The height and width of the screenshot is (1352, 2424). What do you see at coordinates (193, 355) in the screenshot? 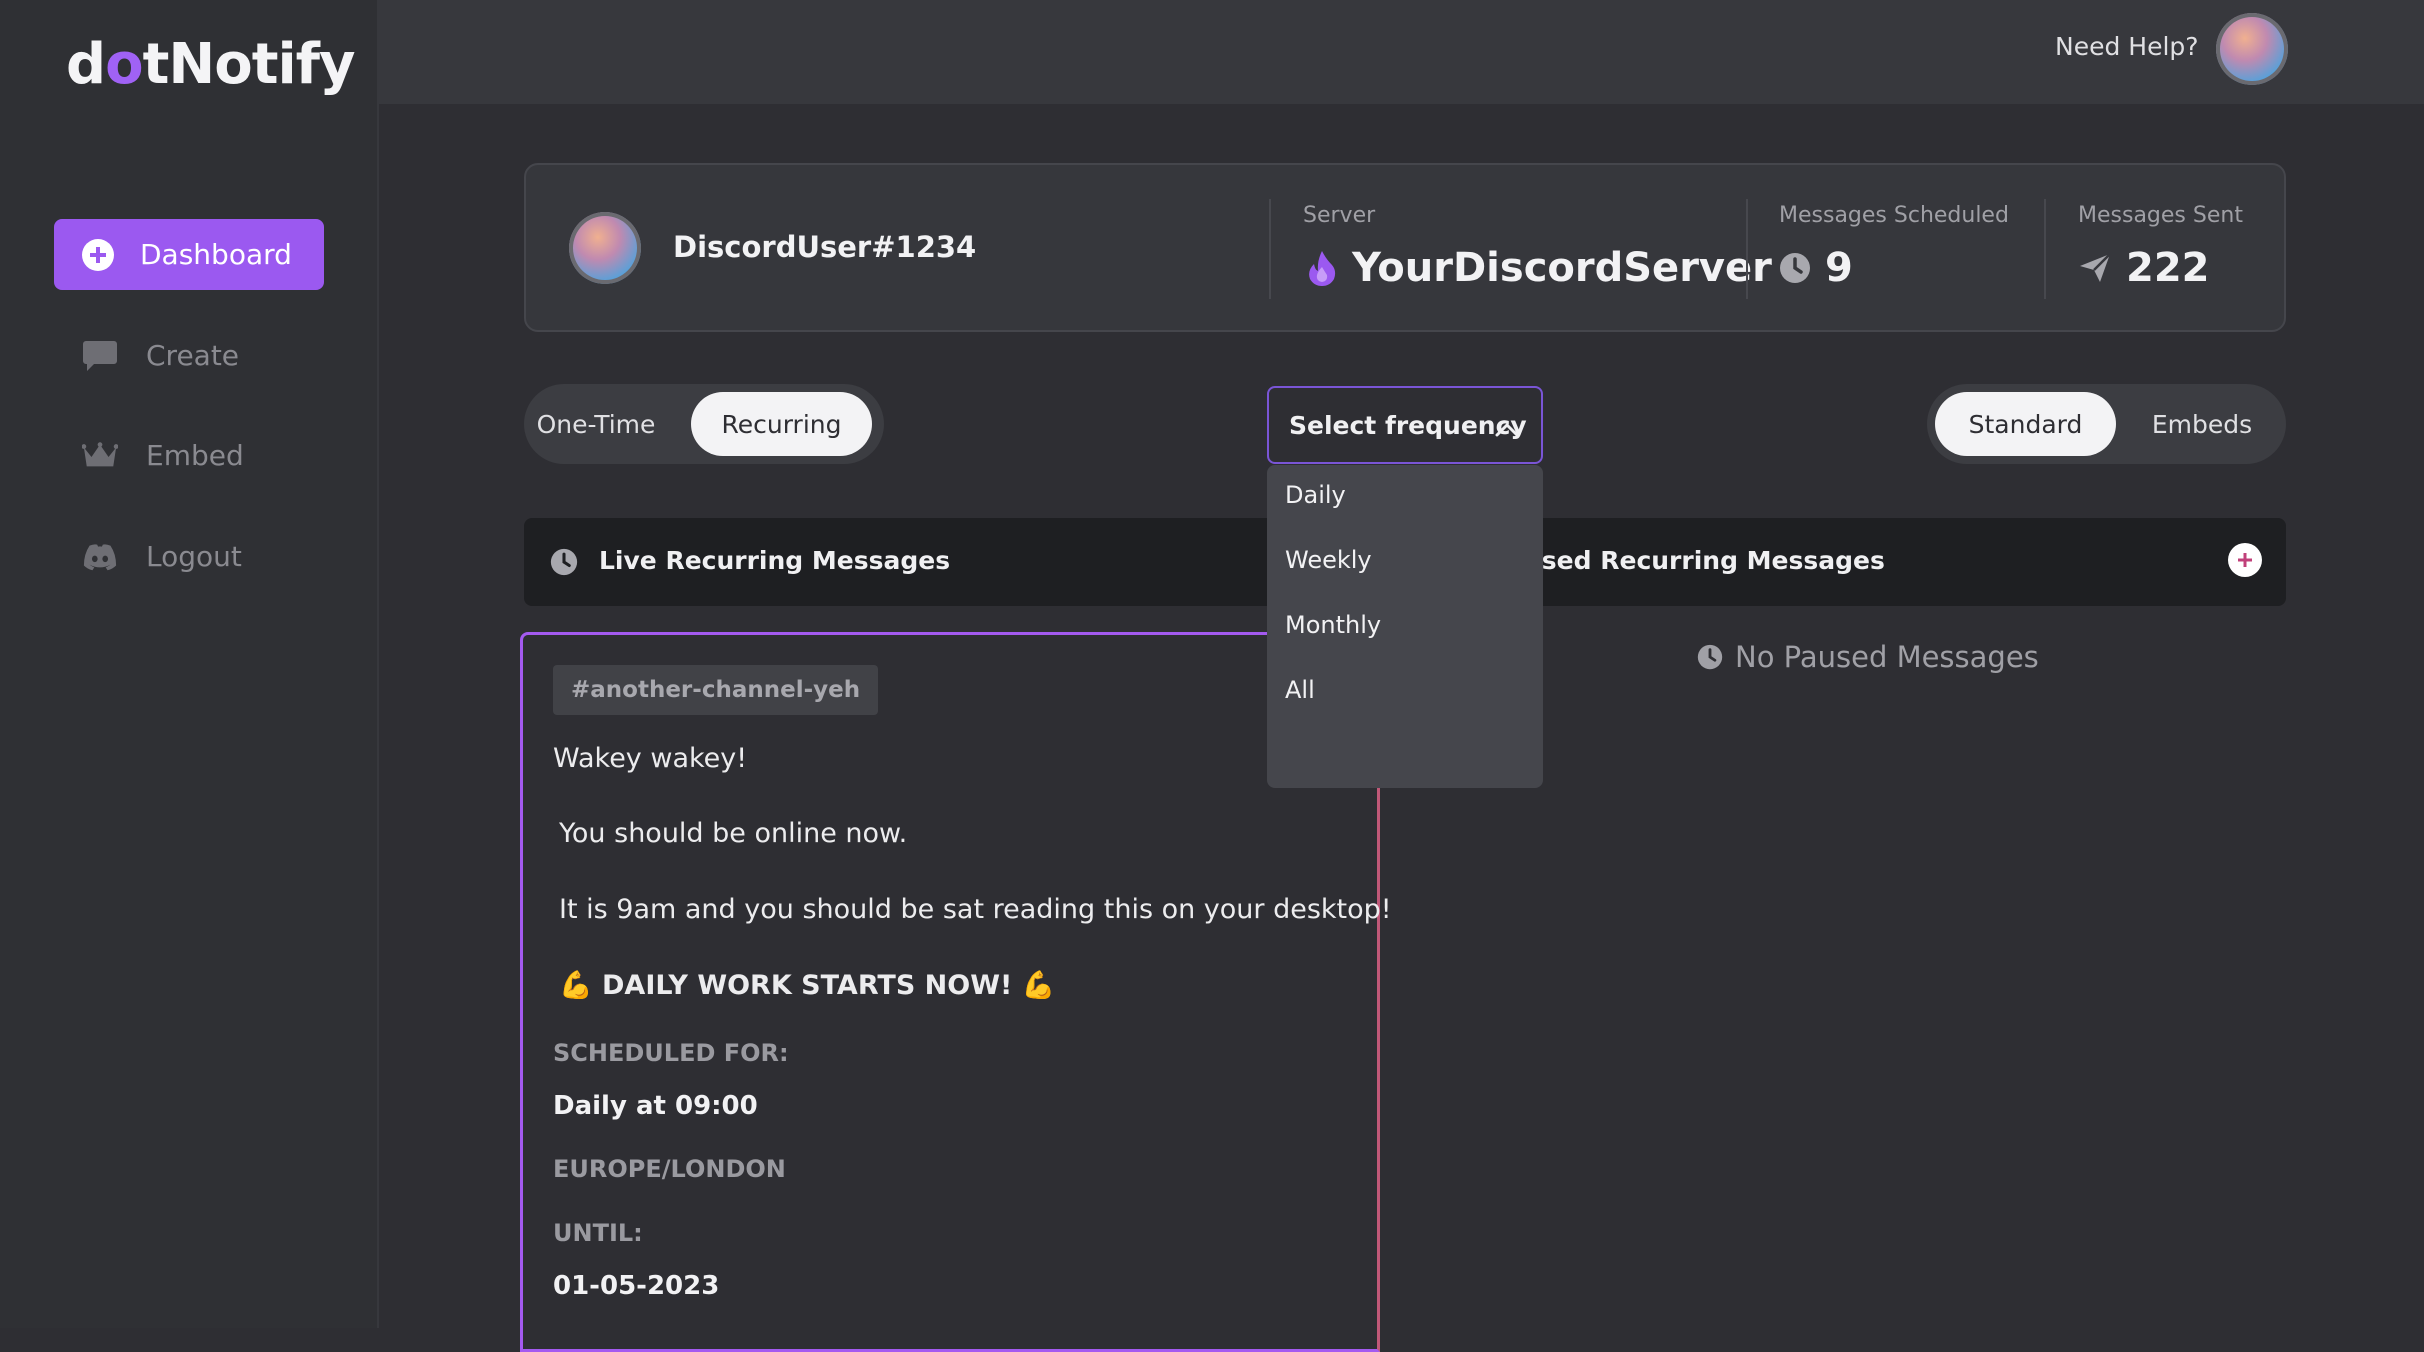
I see `sidebar-item-label: Create` at bounding box center [193, 355].